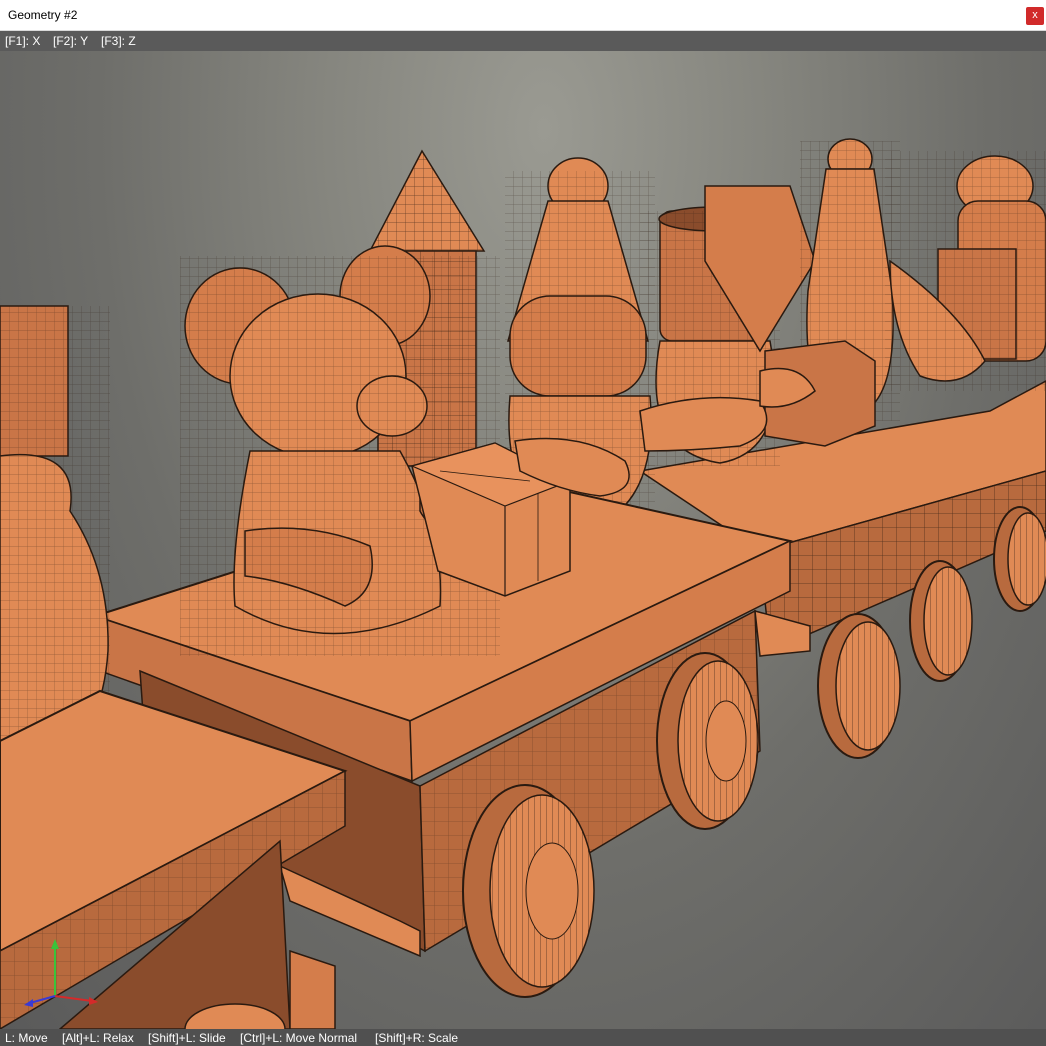 The width and height of the screenshot is (1046, 1046). What do you see at coordinates (118, 41) in the screenshot?
I see `axis-toggle-z: [F3]: Z` at bounding box center [118, 41].